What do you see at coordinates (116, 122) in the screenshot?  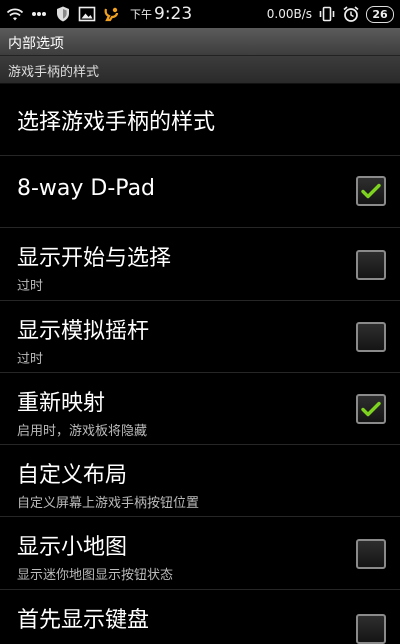 I see `pref-title: 选择游戏手柄的样式` at bounding box center [116, 122].